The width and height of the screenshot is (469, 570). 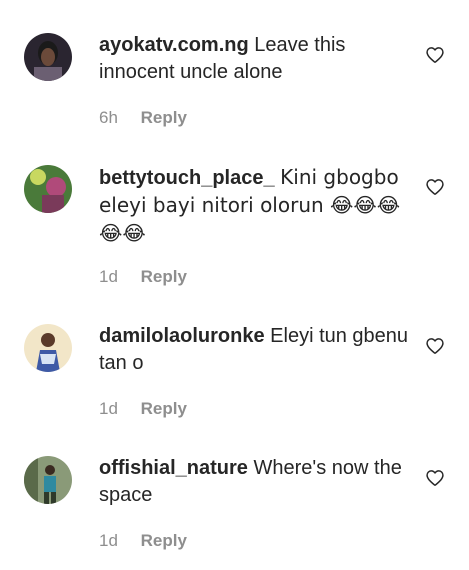 What do you see at coordinates (187, 178) in the screenshot?
I see `comment-username: bettytouch_place_` at bounding box center [187, 178].